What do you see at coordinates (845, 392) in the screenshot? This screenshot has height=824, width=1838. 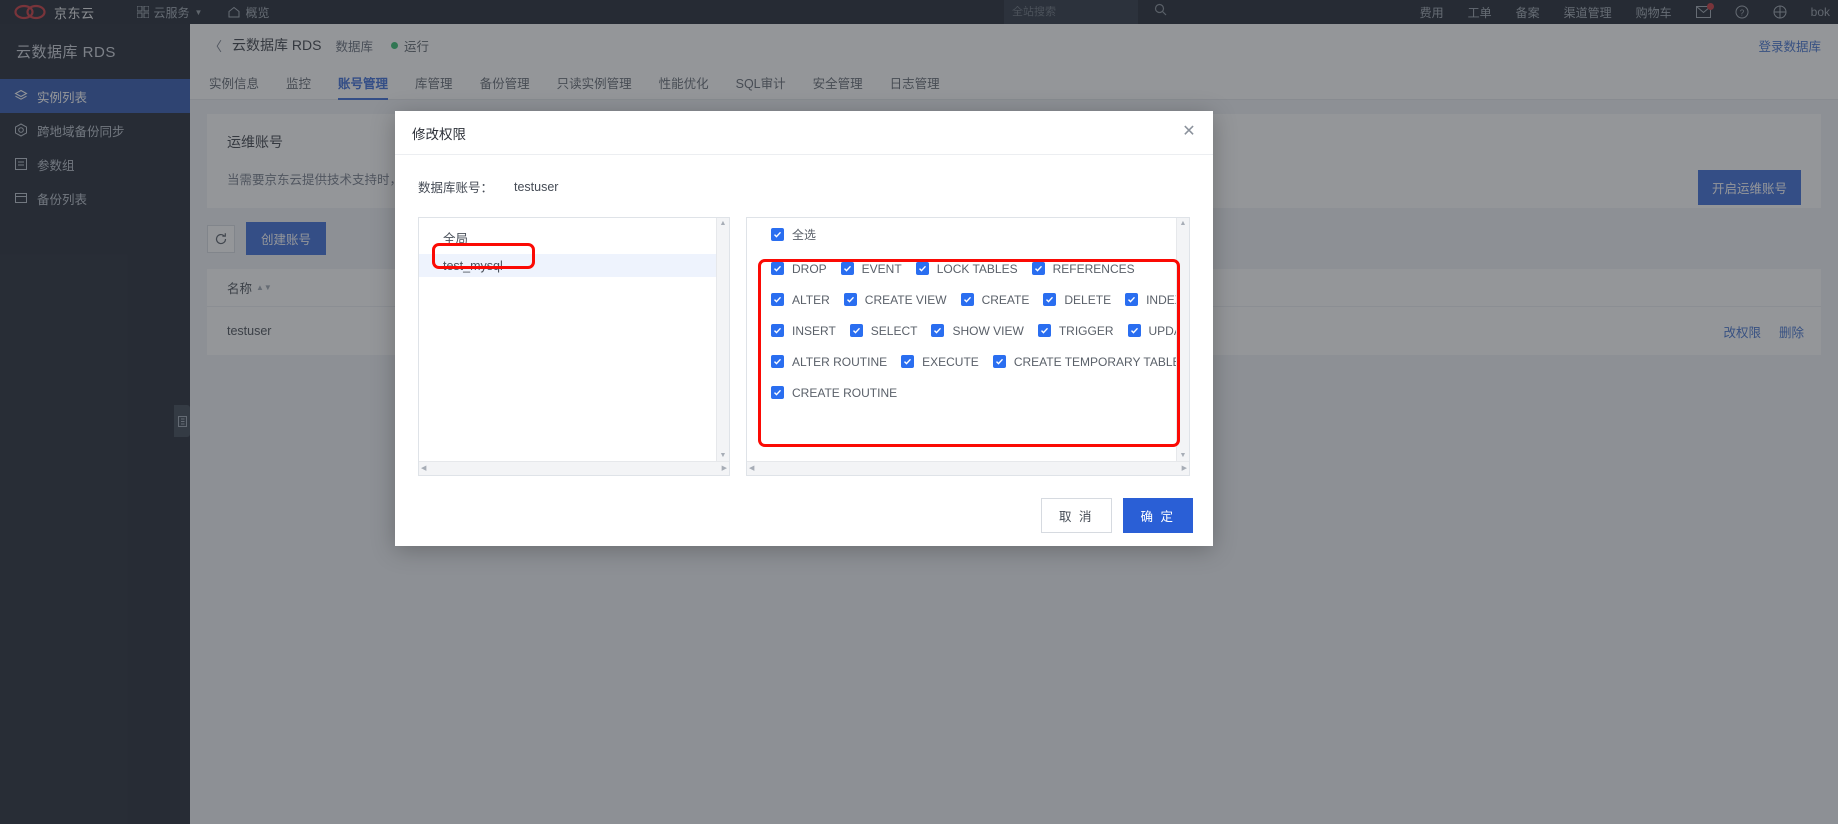 I see `permission-label: CREATE ROUTINE` at bounding box center [845, 392].